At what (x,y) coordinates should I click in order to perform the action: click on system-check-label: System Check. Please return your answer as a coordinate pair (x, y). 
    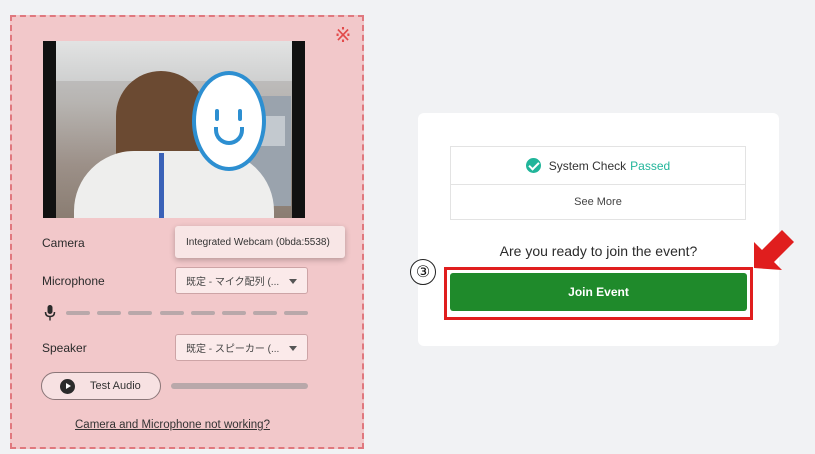
    Looking at the image, I should click on (587, 165).